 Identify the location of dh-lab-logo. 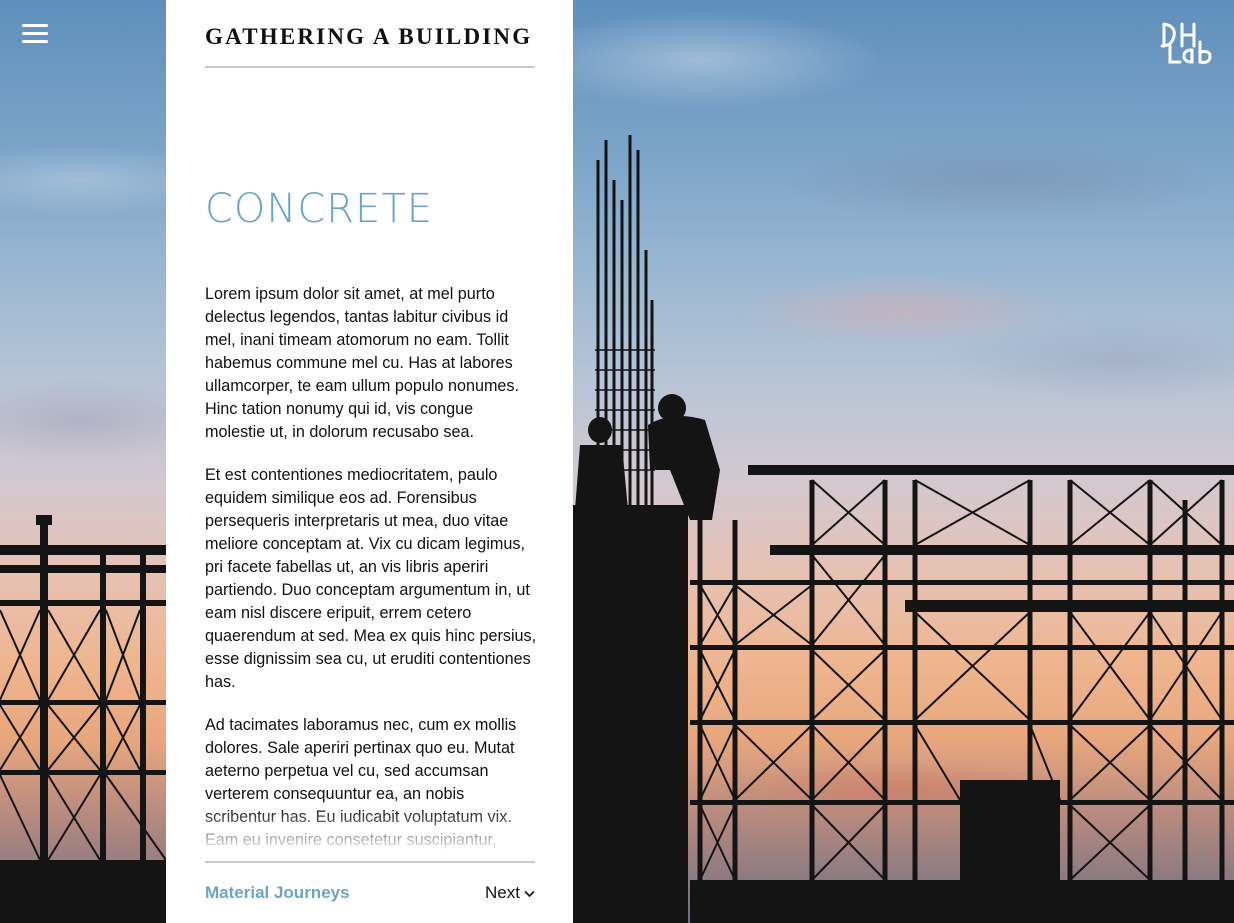
(1187, 43).